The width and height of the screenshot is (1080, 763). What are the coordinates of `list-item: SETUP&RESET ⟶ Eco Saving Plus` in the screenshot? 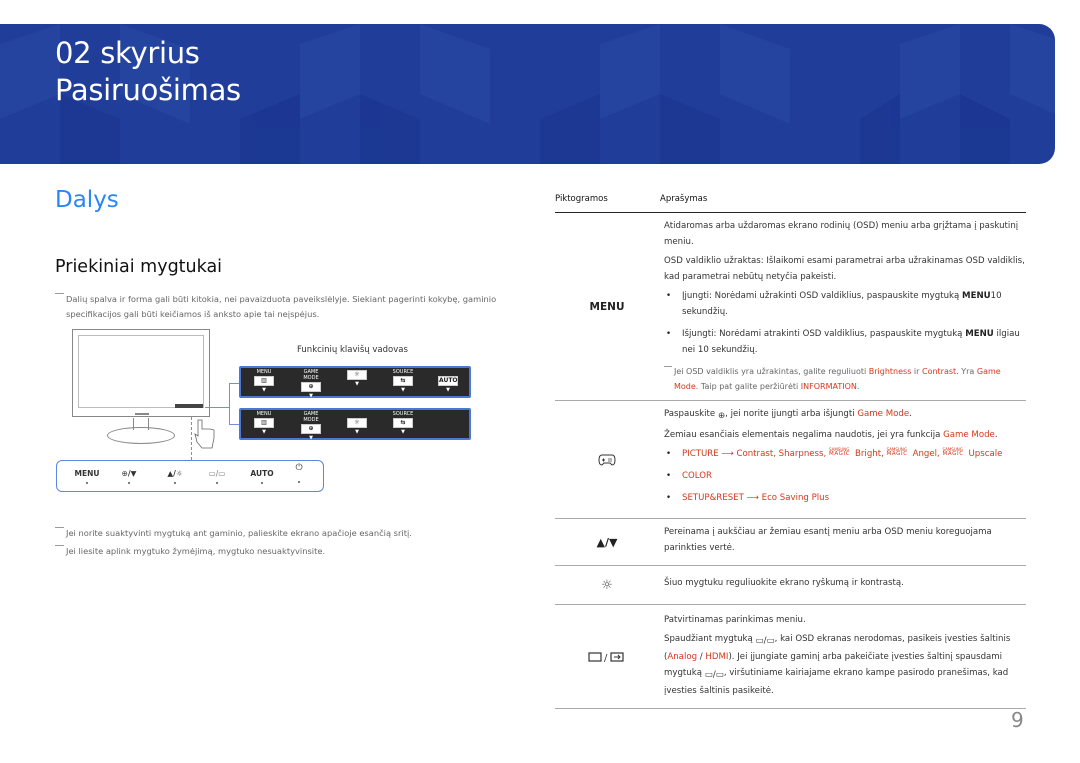 It's located at (845, 498).